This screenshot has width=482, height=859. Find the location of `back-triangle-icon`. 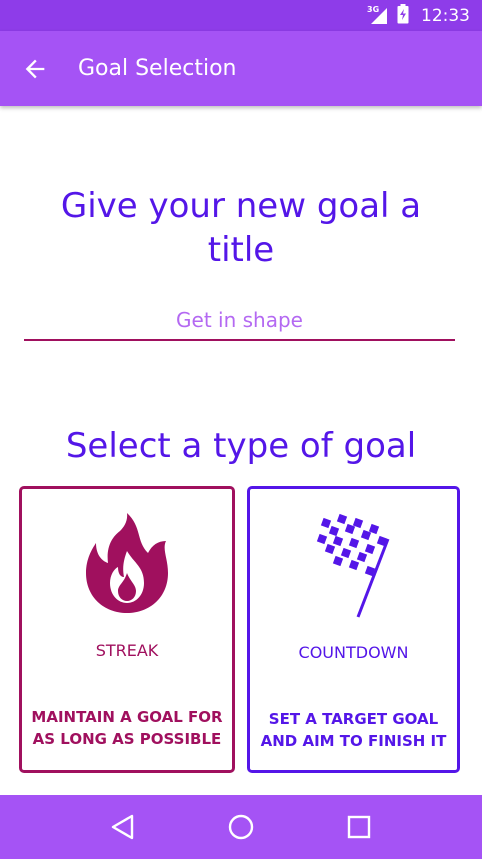

back-triangle-icon is located at coordinates (123, 827).